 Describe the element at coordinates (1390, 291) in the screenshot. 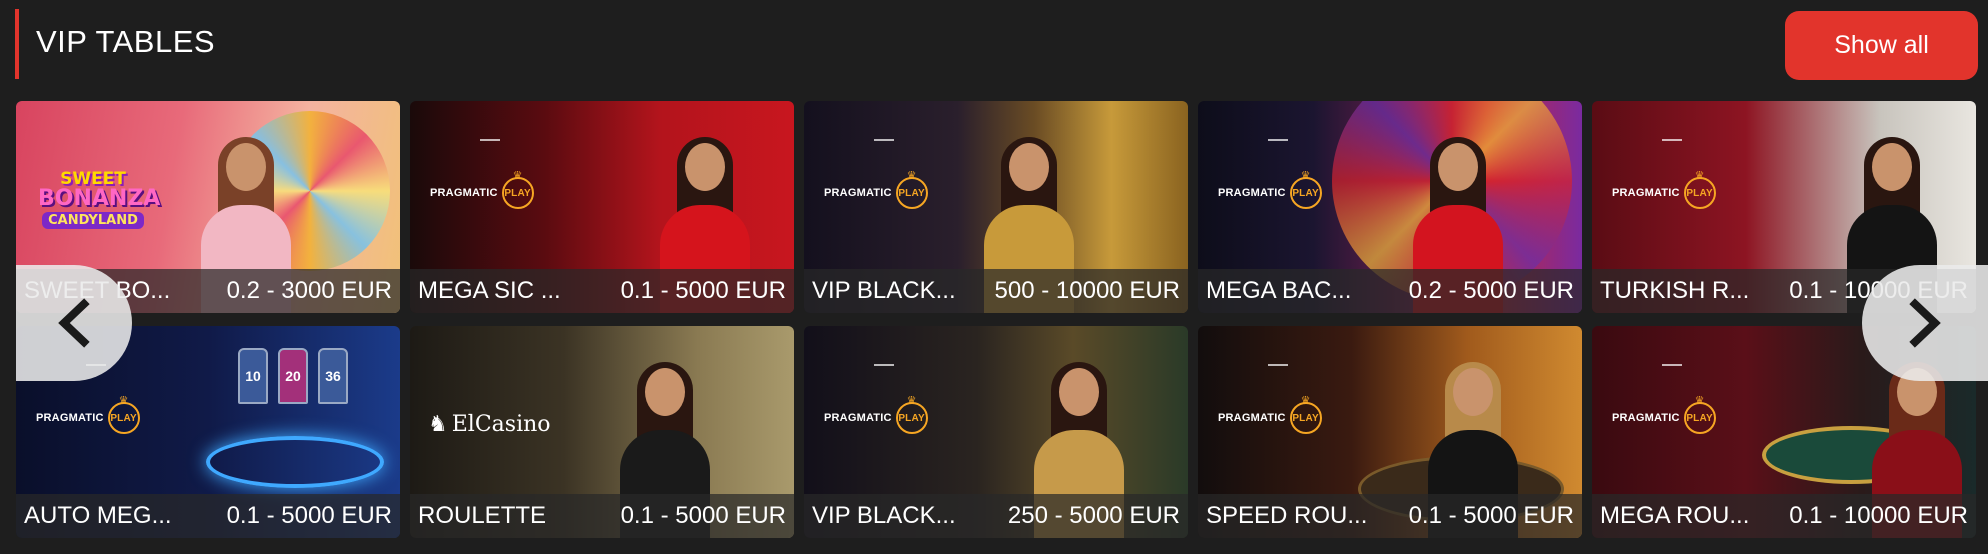

I see `tile-caption: MEGA BAC... 0.2 - 5000 EUR` at that location.